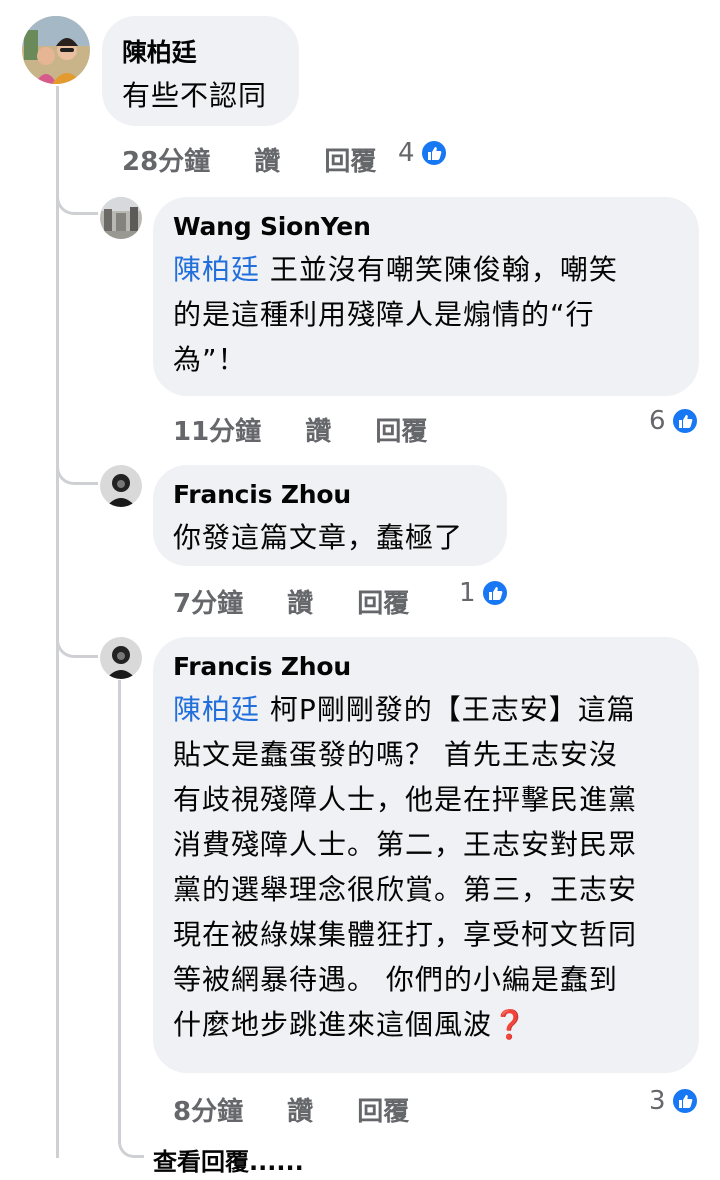 This screenshot has height=1180, width=720. I want to click on reaction-count-number: 1, so click(467, 593).